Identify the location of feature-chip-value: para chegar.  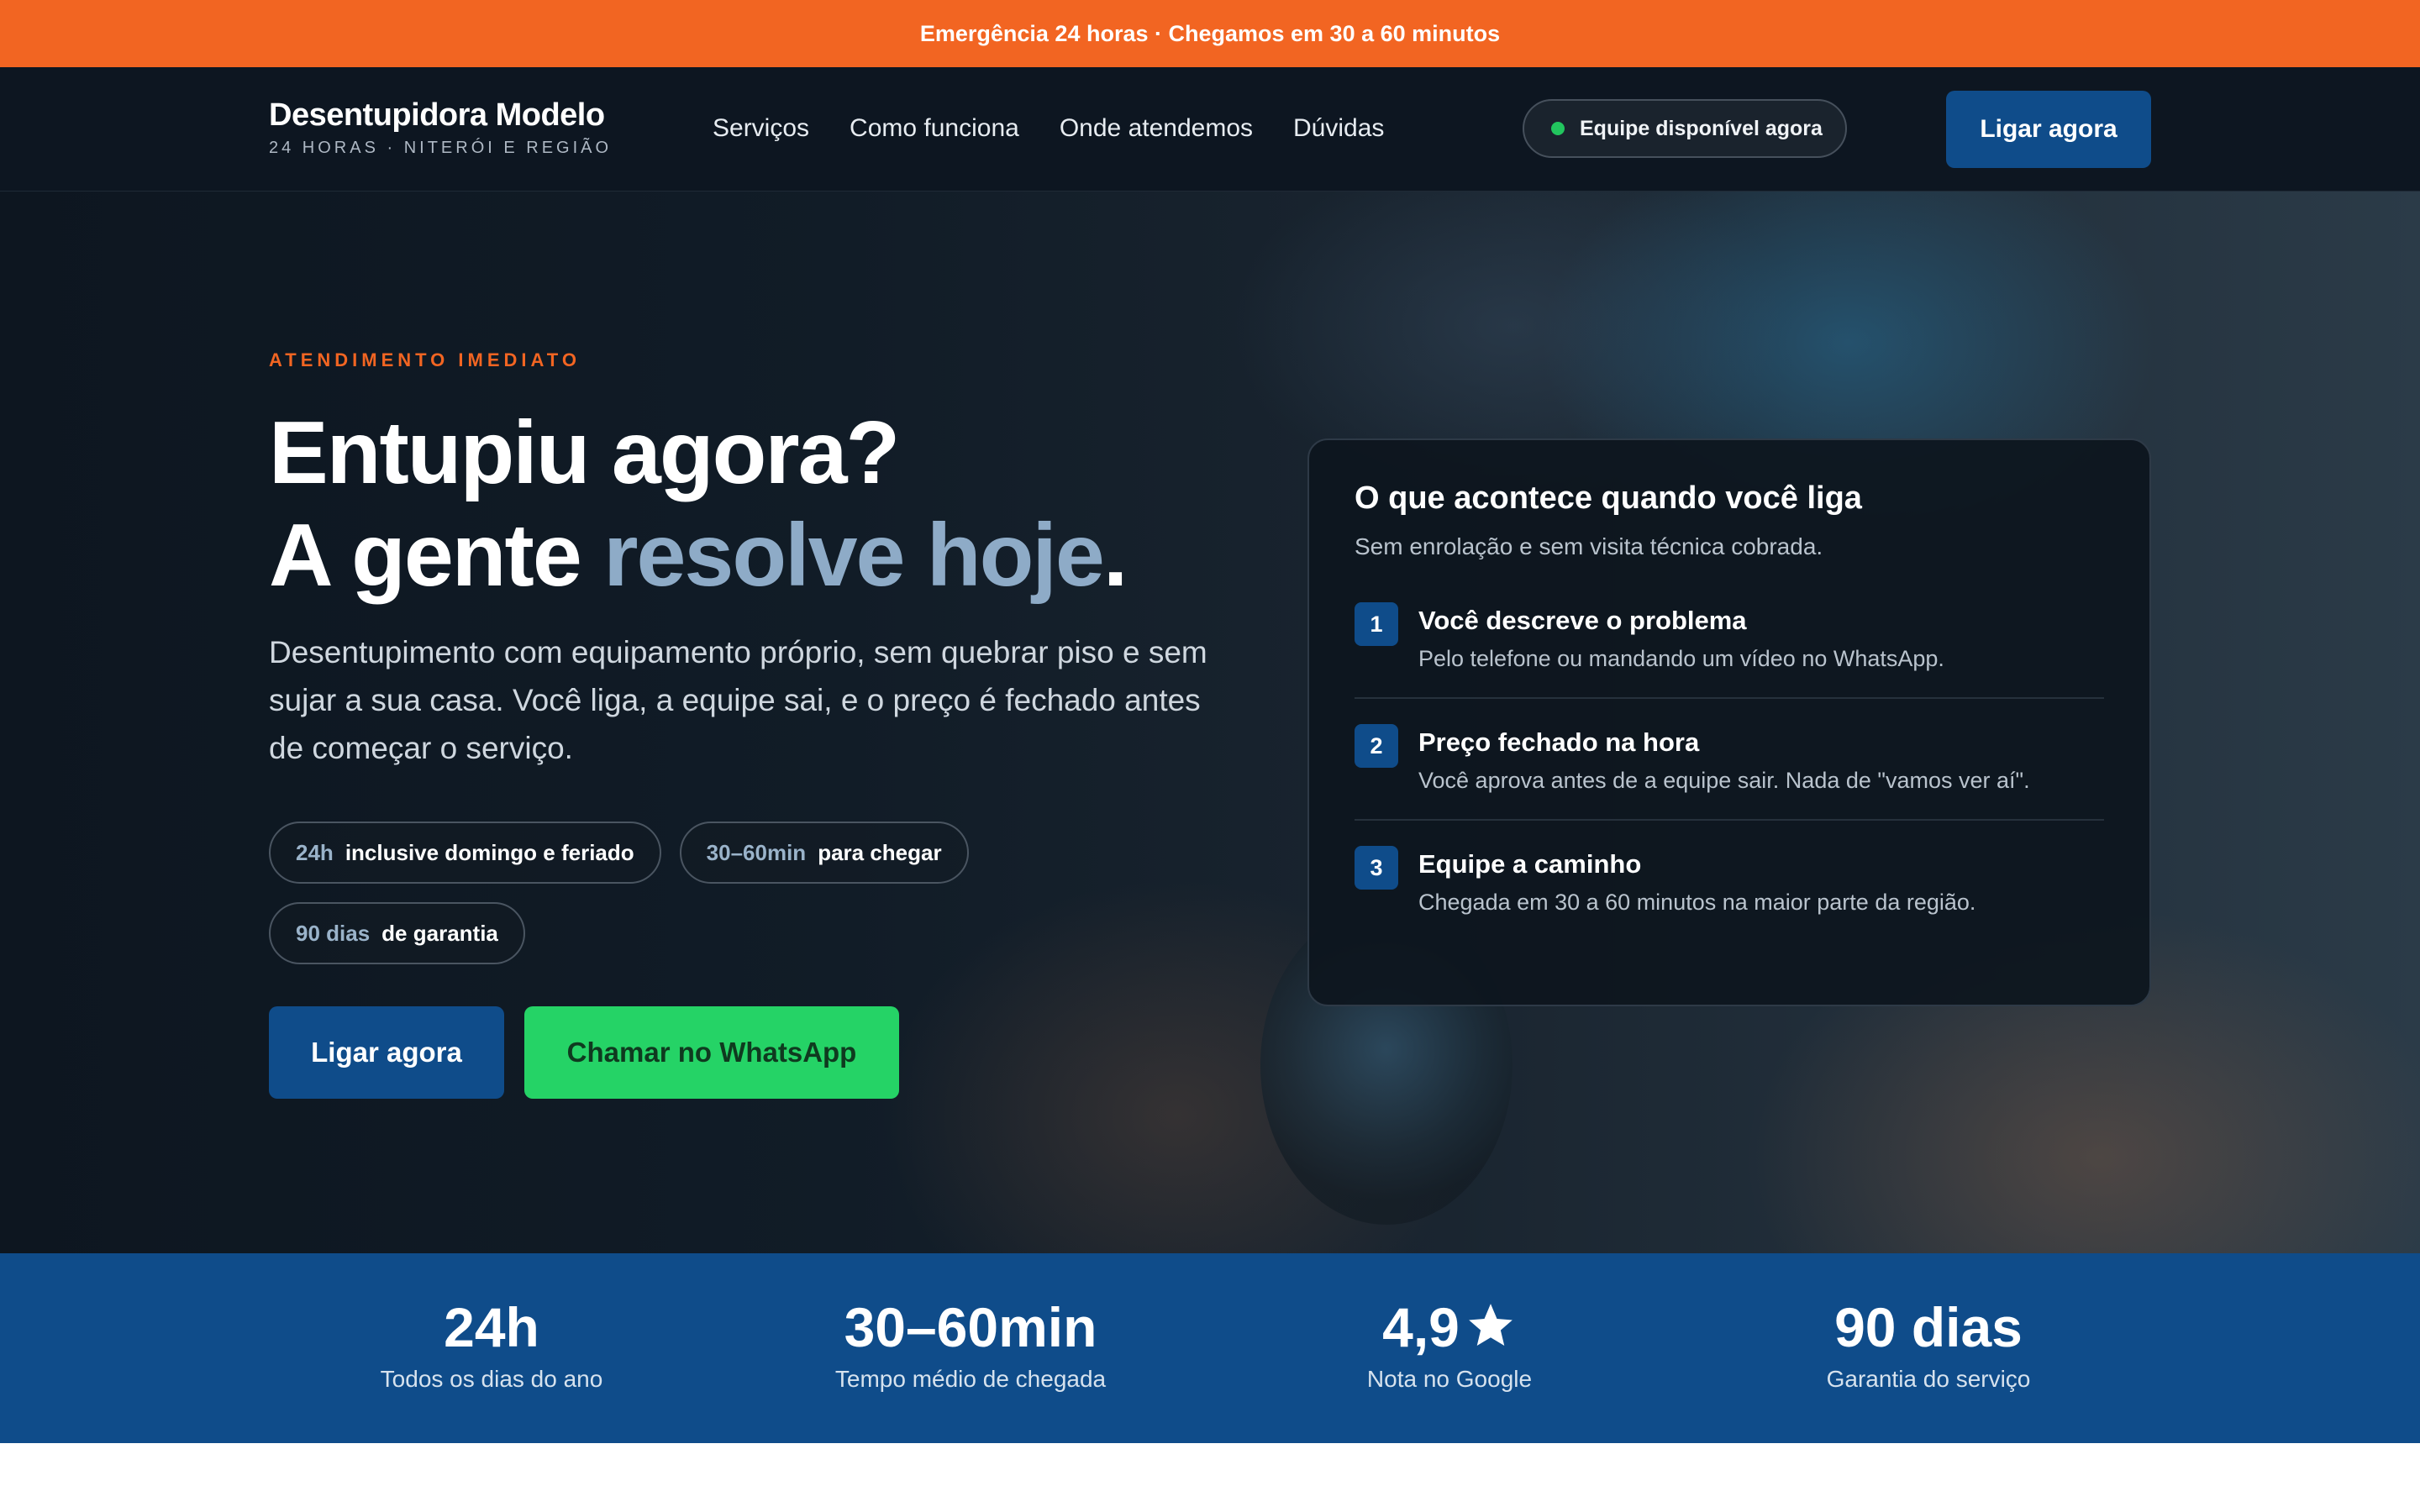
(880, 852).